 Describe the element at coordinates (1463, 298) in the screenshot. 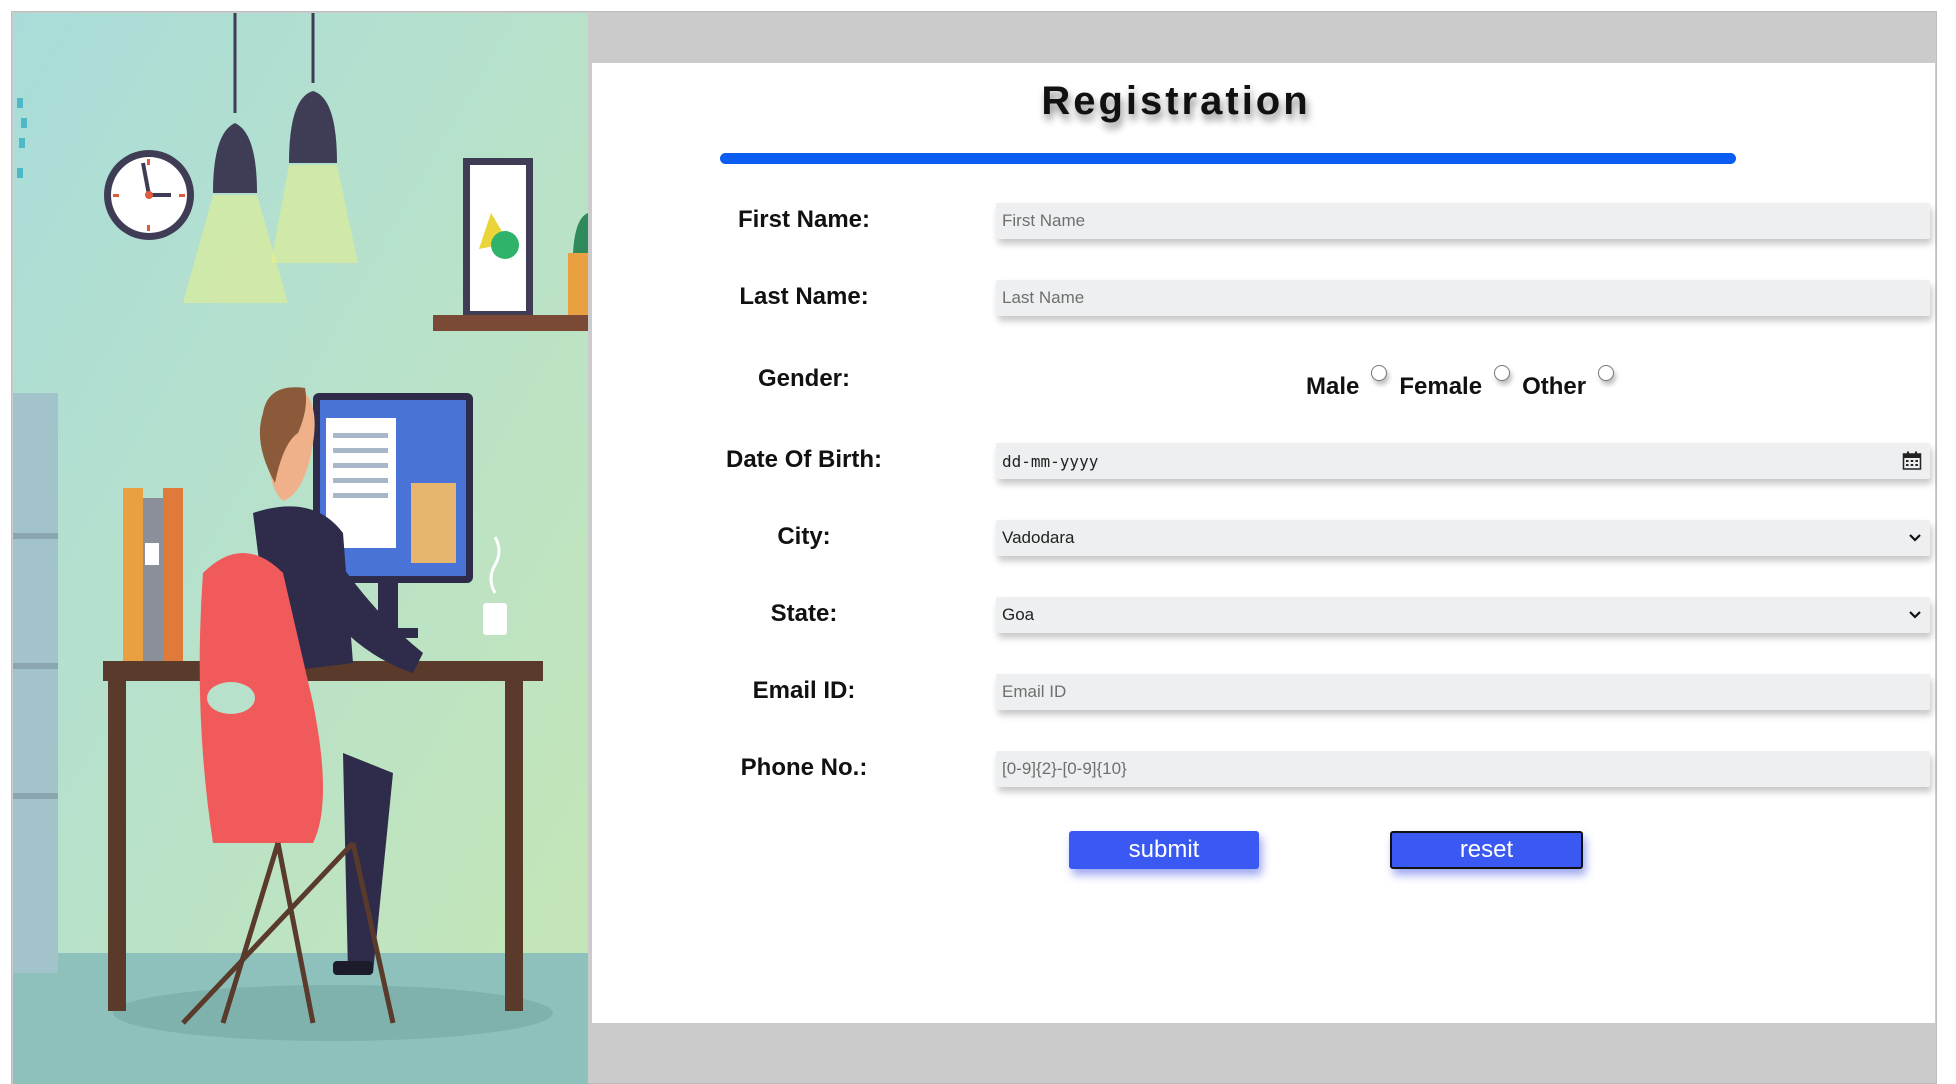

I see `last-name-input: Last Name` at that location.